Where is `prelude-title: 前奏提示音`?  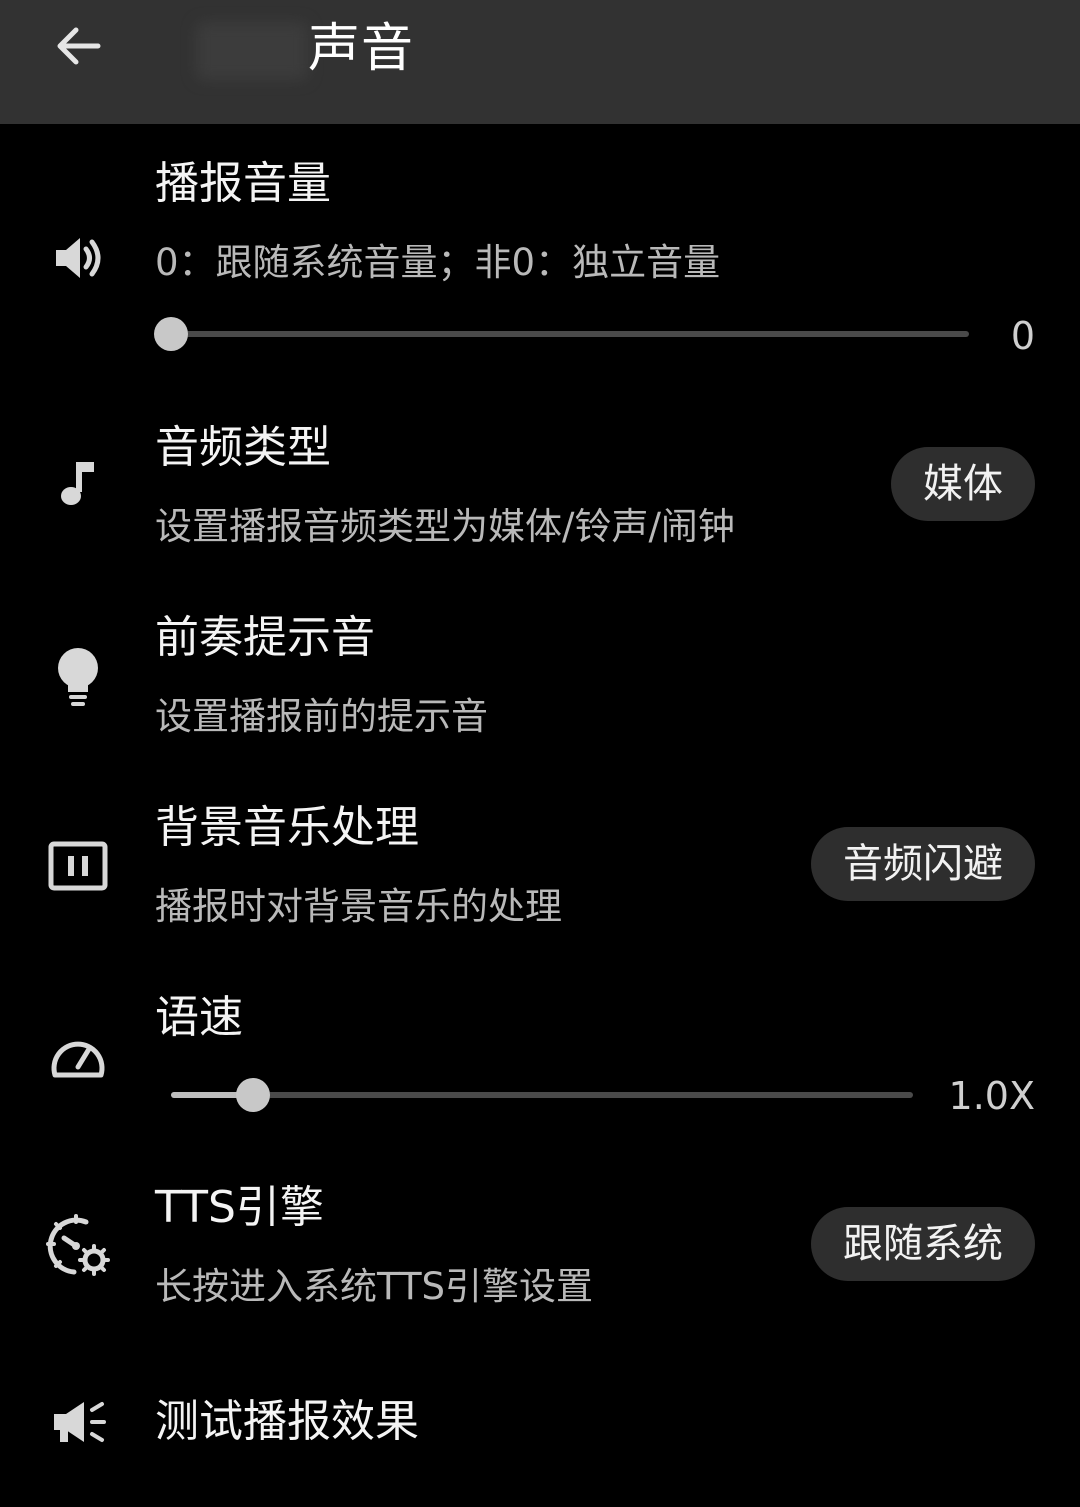 prelude-title: 前奏提示音 is located at coordinates (265, 637).